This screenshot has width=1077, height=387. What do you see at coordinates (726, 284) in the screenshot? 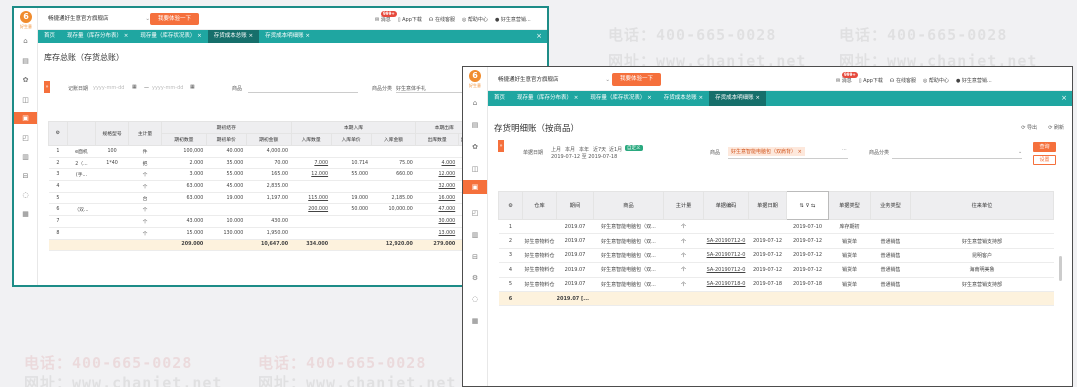
I see `doc-code-link: SA-20190718-0` at bounding box center [726, 284].